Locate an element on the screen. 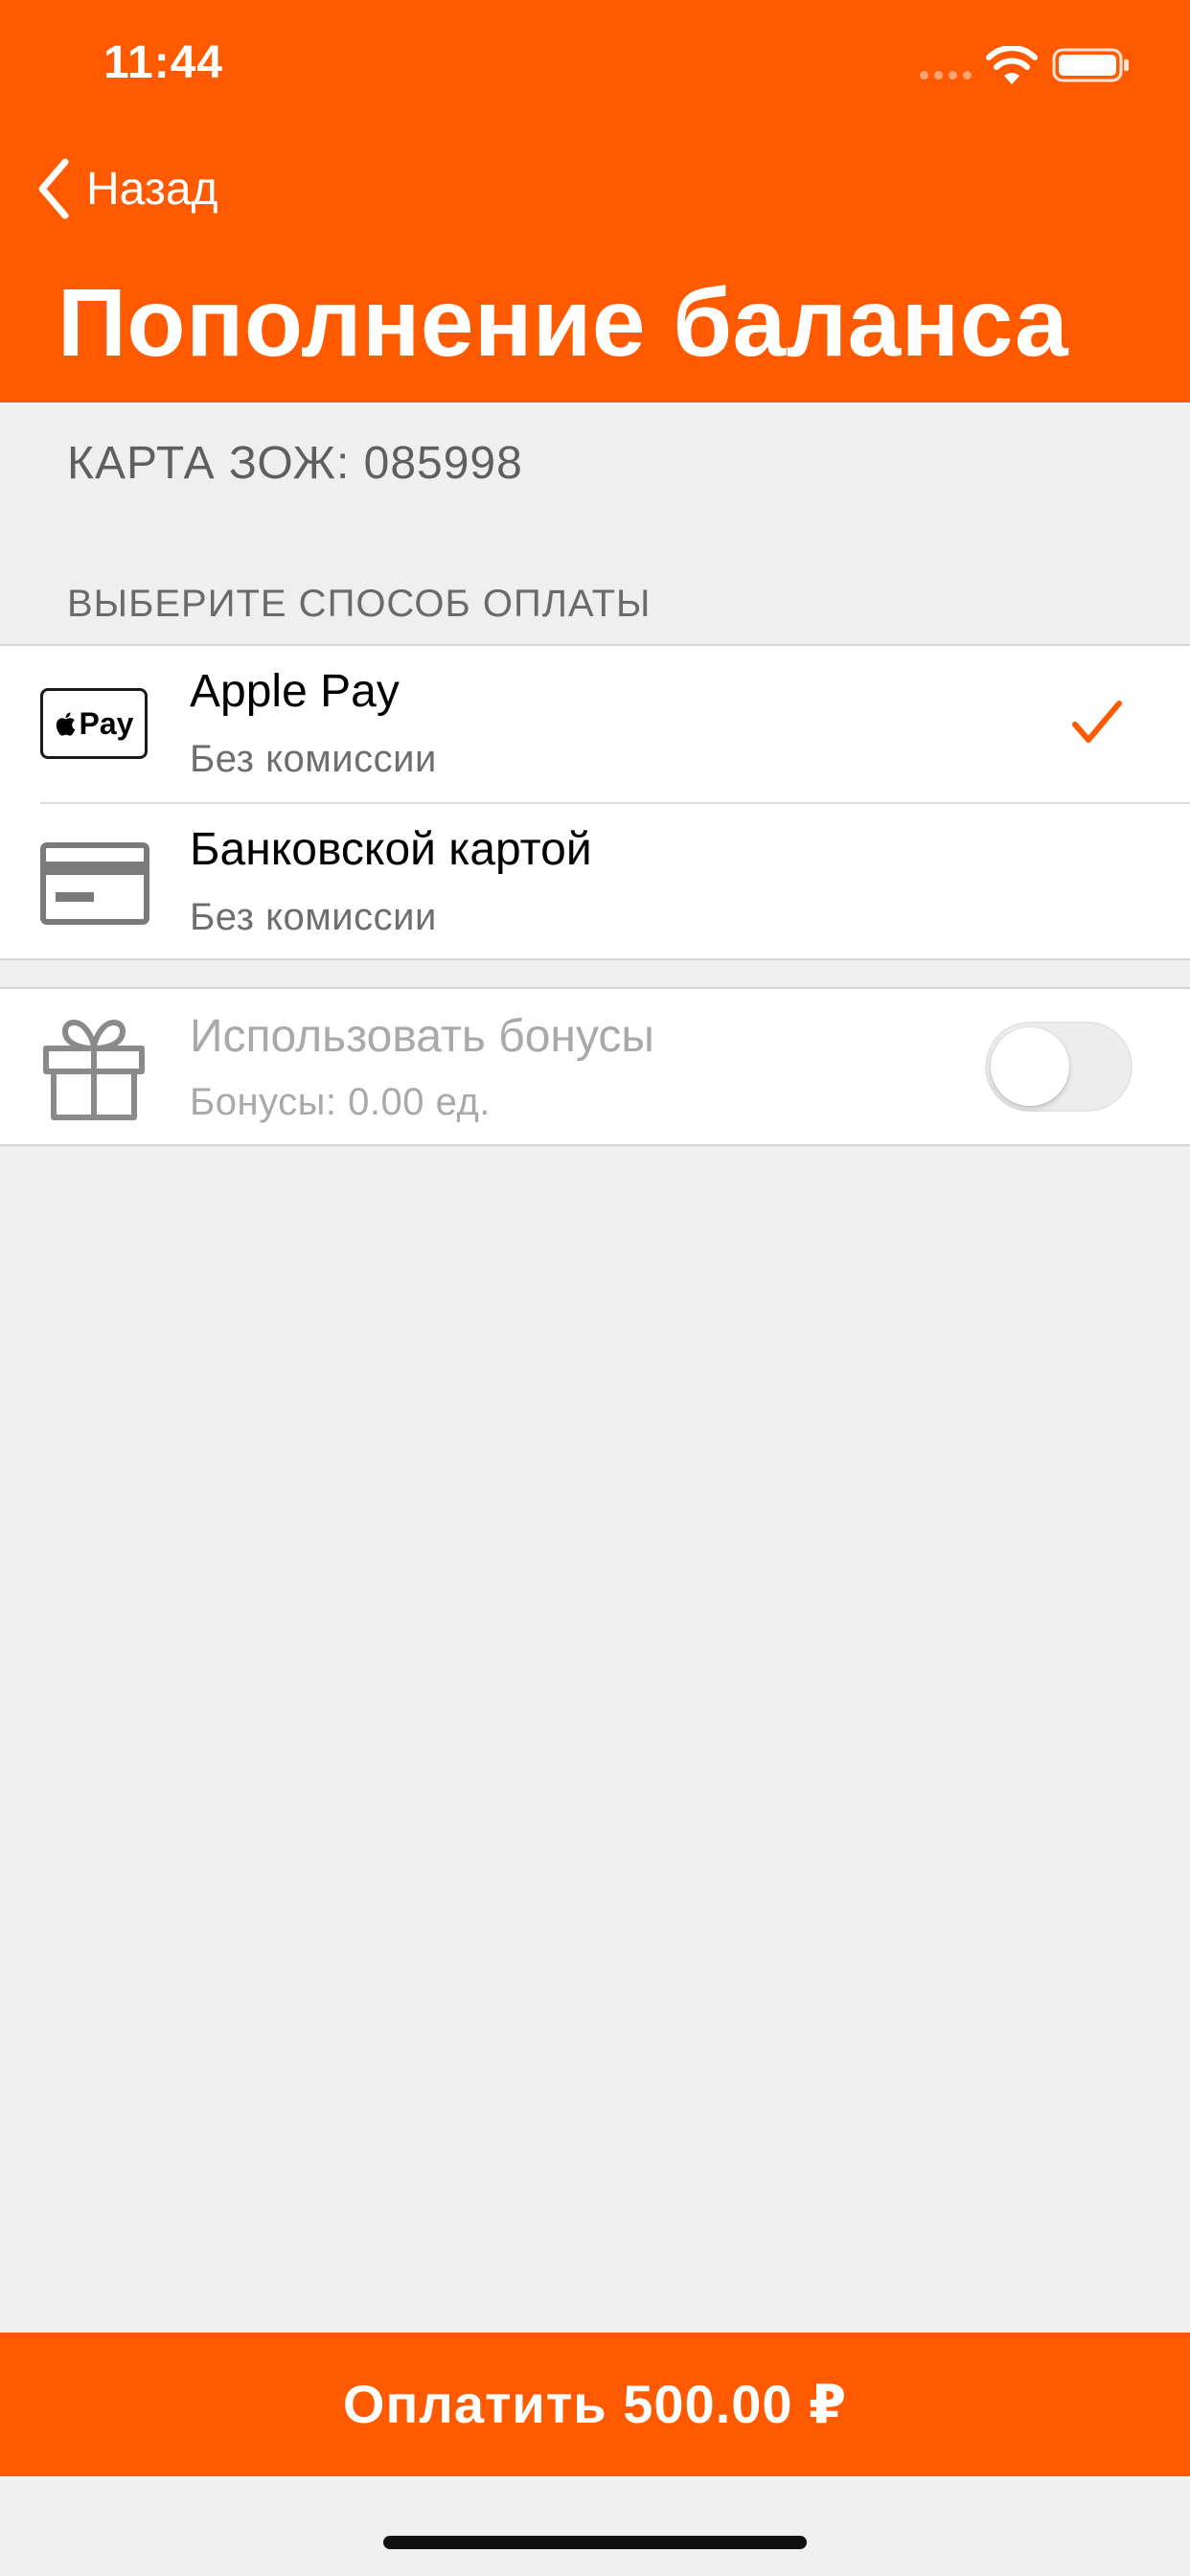  back-button: Назад is located at coordinates (126, 188).